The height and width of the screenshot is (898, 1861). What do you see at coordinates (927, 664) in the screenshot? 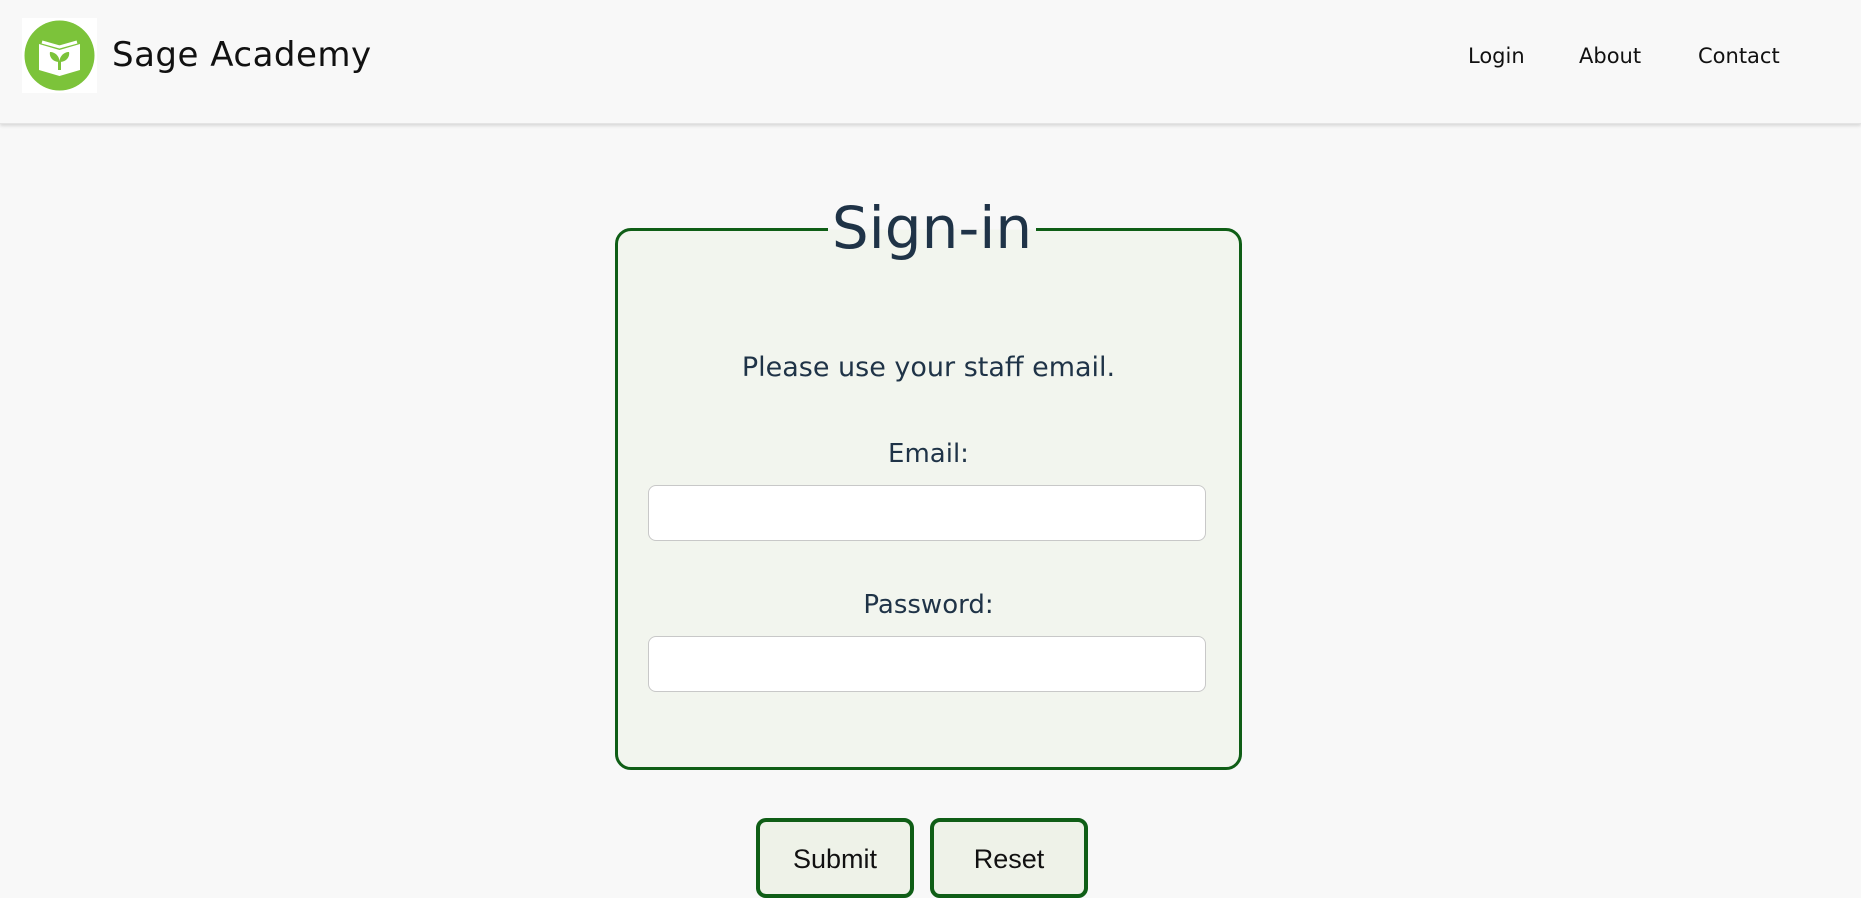
I see `password-field` at bounding box center [927, 664].